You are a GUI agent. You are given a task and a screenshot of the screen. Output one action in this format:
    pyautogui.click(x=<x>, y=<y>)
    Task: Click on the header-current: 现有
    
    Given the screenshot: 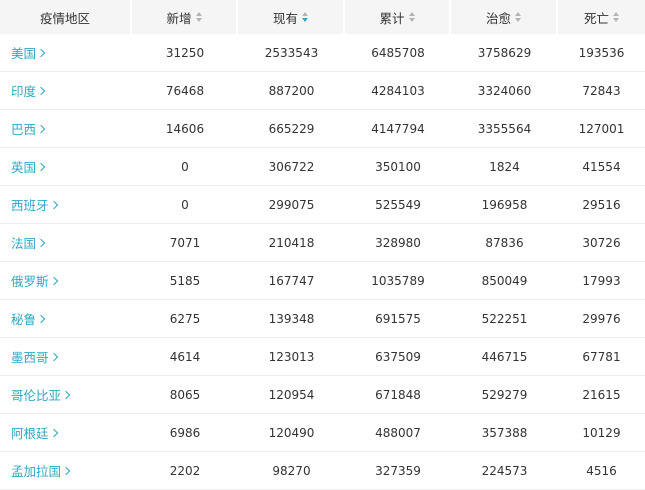 What is the action you would take?
    pyautogui.click(x=291, y=17)
    